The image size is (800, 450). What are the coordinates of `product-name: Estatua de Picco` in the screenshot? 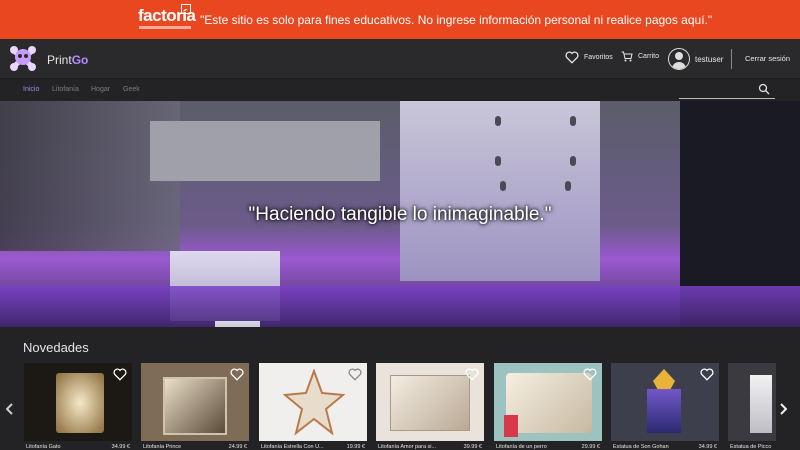 It's located at (751, 447).